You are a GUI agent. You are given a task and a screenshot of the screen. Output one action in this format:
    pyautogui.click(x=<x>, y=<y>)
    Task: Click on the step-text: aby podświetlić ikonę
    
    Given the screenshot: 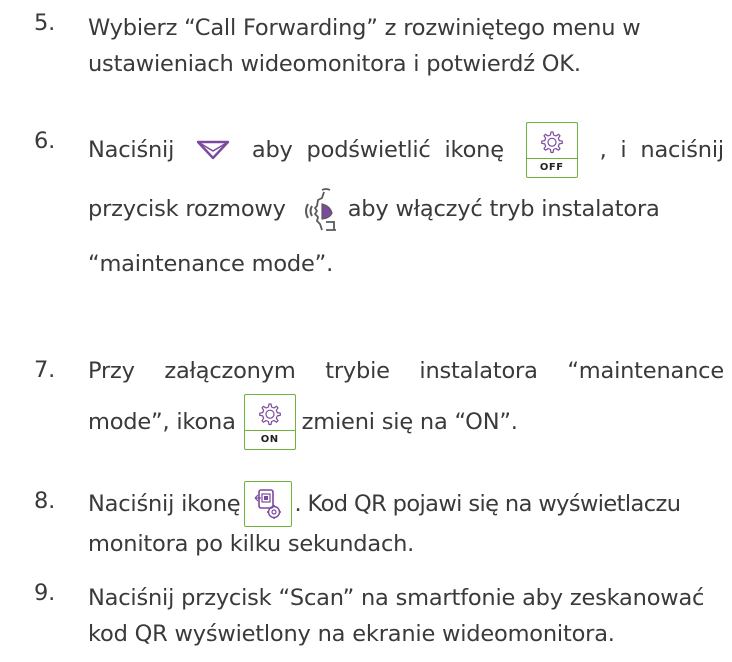 What is the action you would take?
    pyautogui.click(x=377, y=150)
    